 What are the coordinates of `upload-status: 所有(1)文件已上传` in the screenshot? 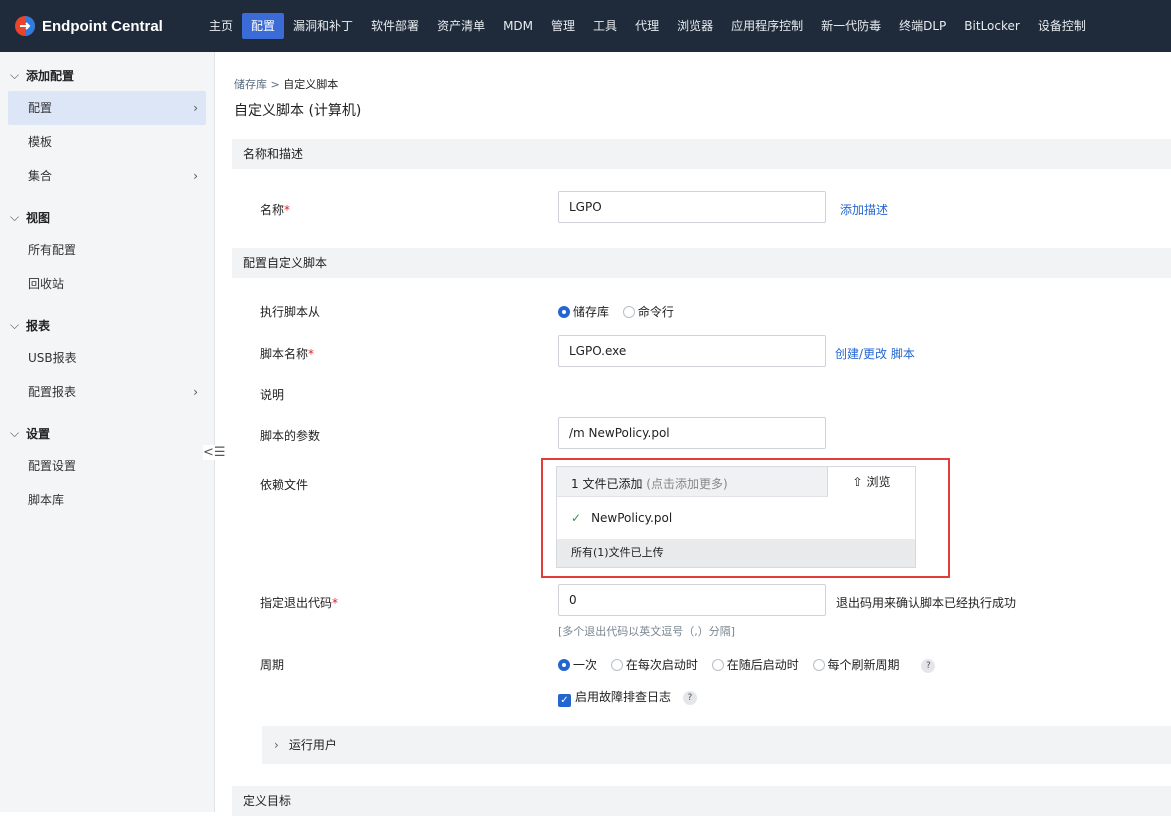 It's located at (736, 553).